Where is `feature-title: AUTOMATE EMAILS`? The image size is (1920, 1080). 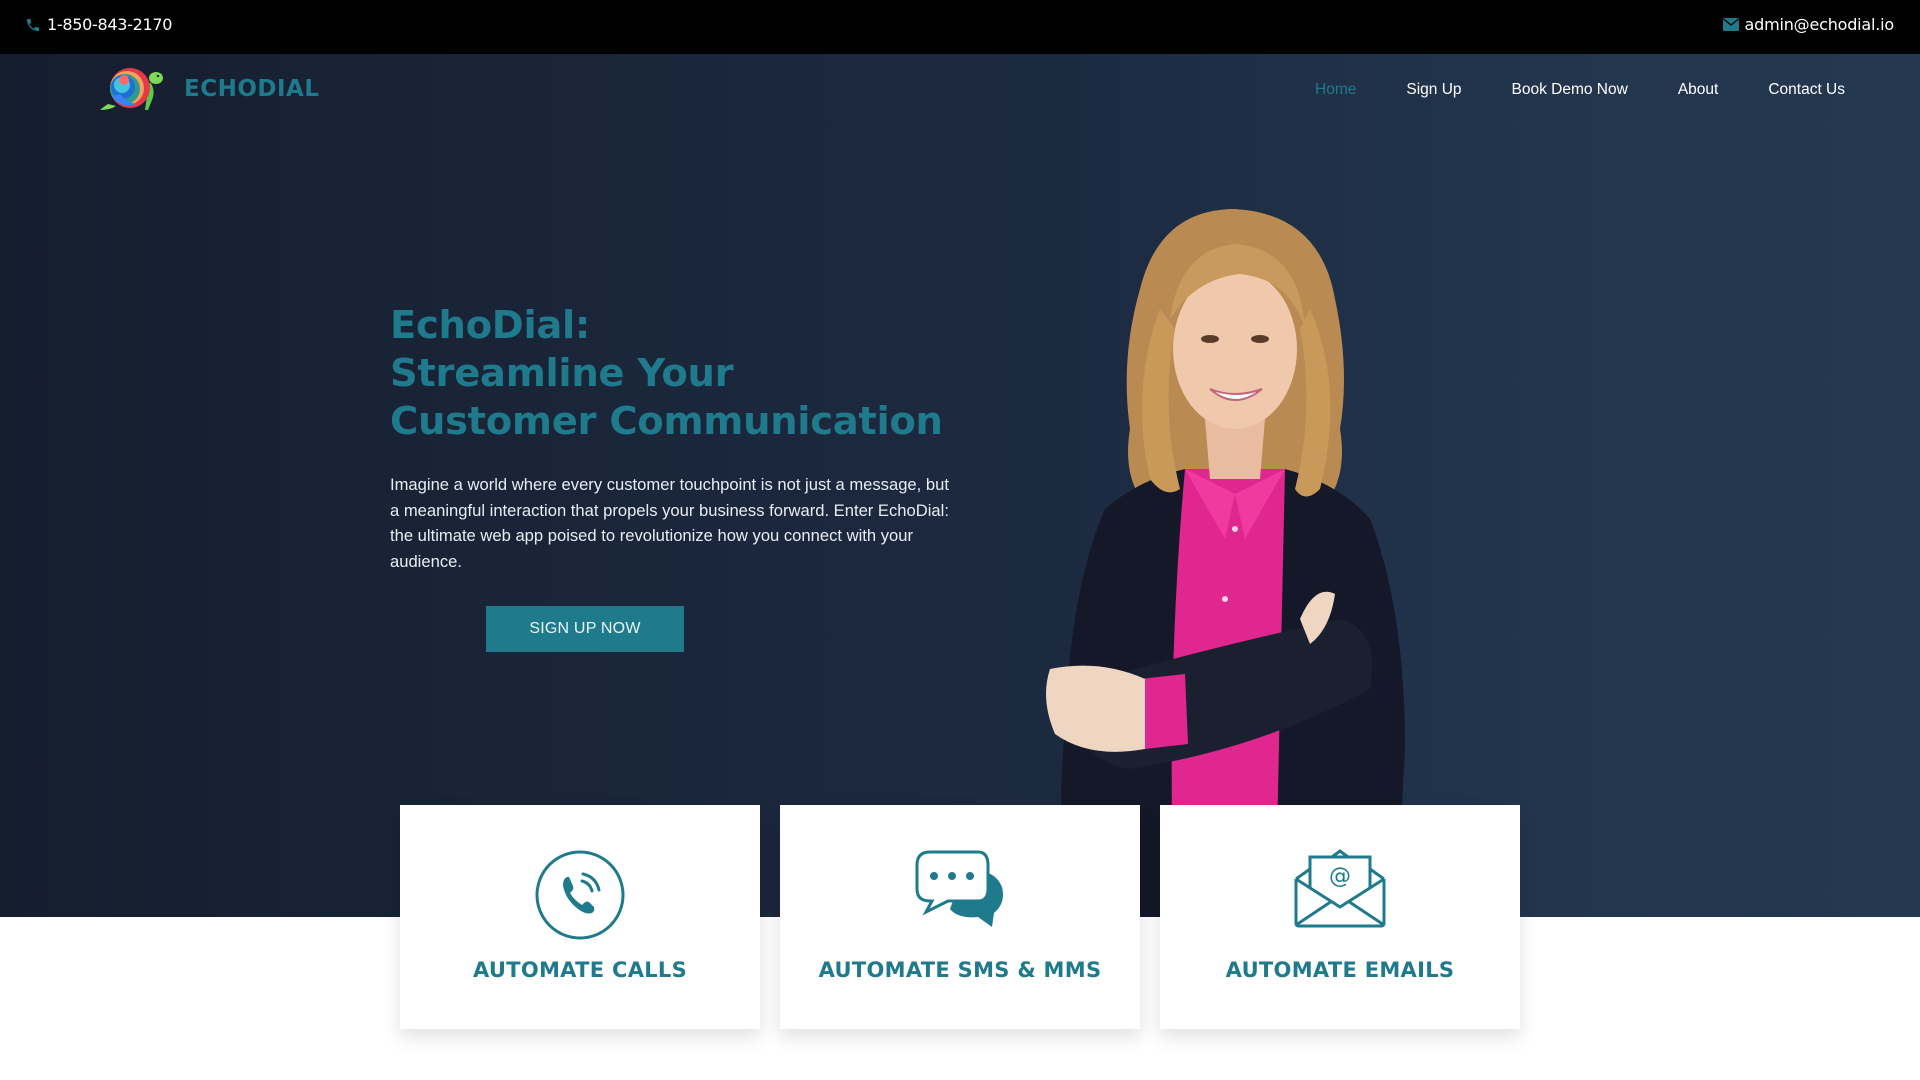
feature-title: AUTOMATE EMAILS is located at coordinates (1340, 970).